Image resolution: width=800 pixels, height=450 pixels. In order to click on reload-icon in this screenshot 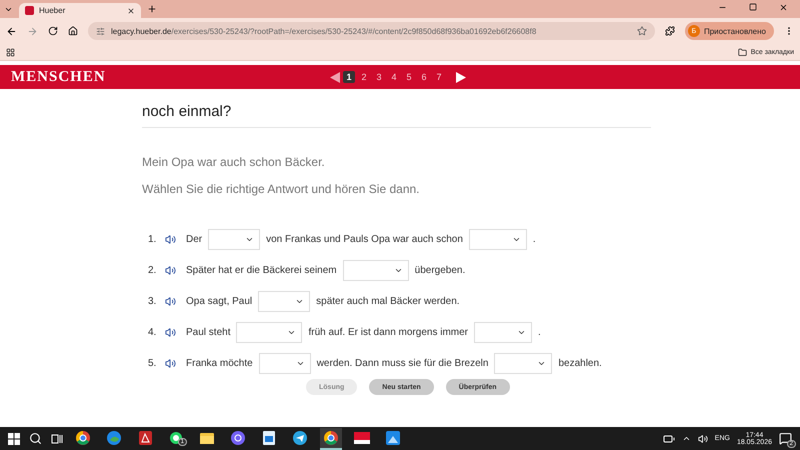, I will do `click(53, 31)`.